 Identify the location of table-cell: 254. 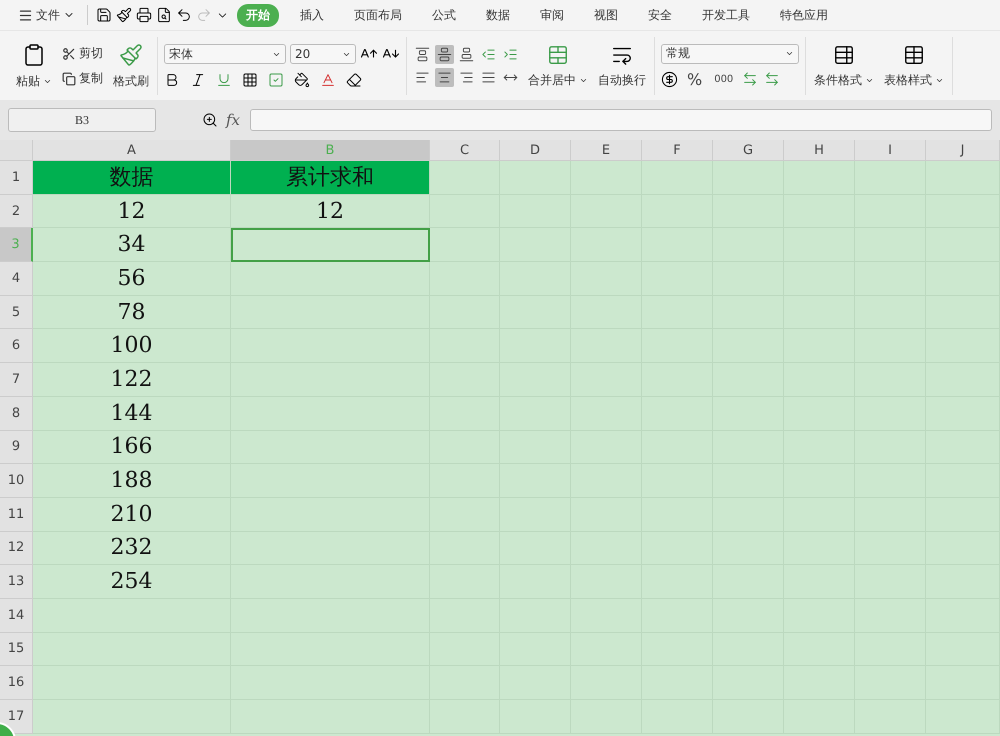
(132, 582).